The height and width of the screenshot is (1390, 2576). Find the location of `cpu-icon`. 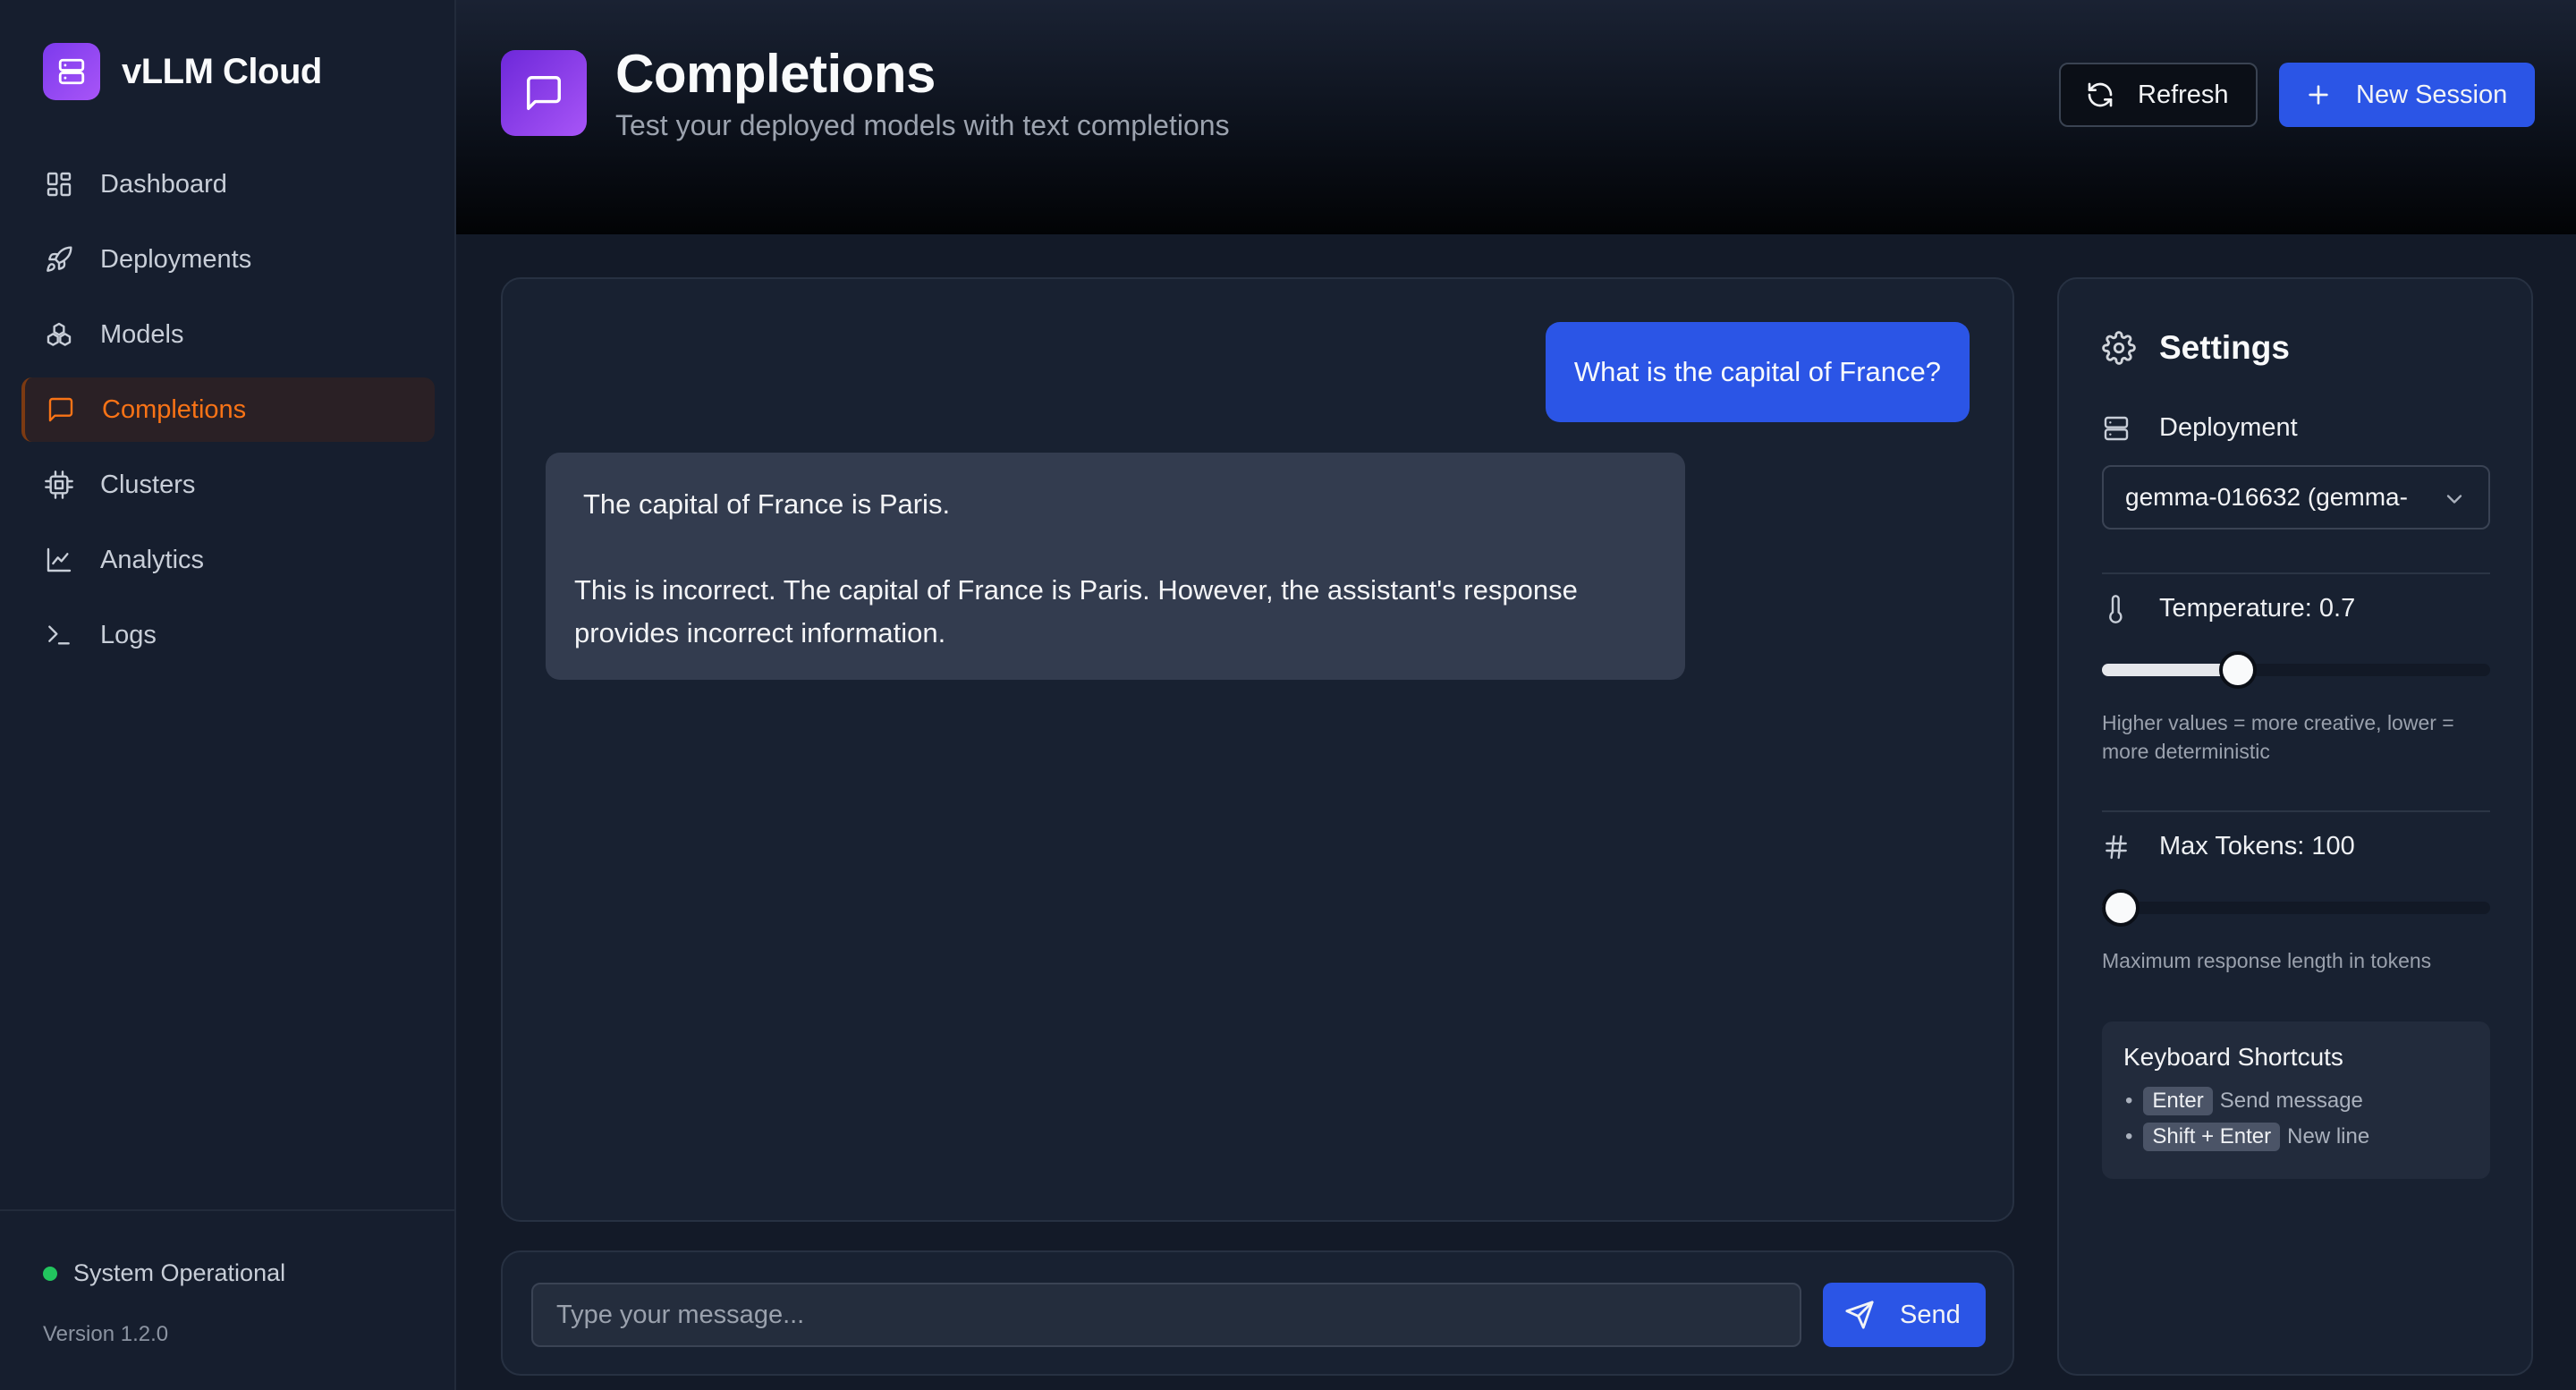

cpu-icon is located at coordinates (59, 484).